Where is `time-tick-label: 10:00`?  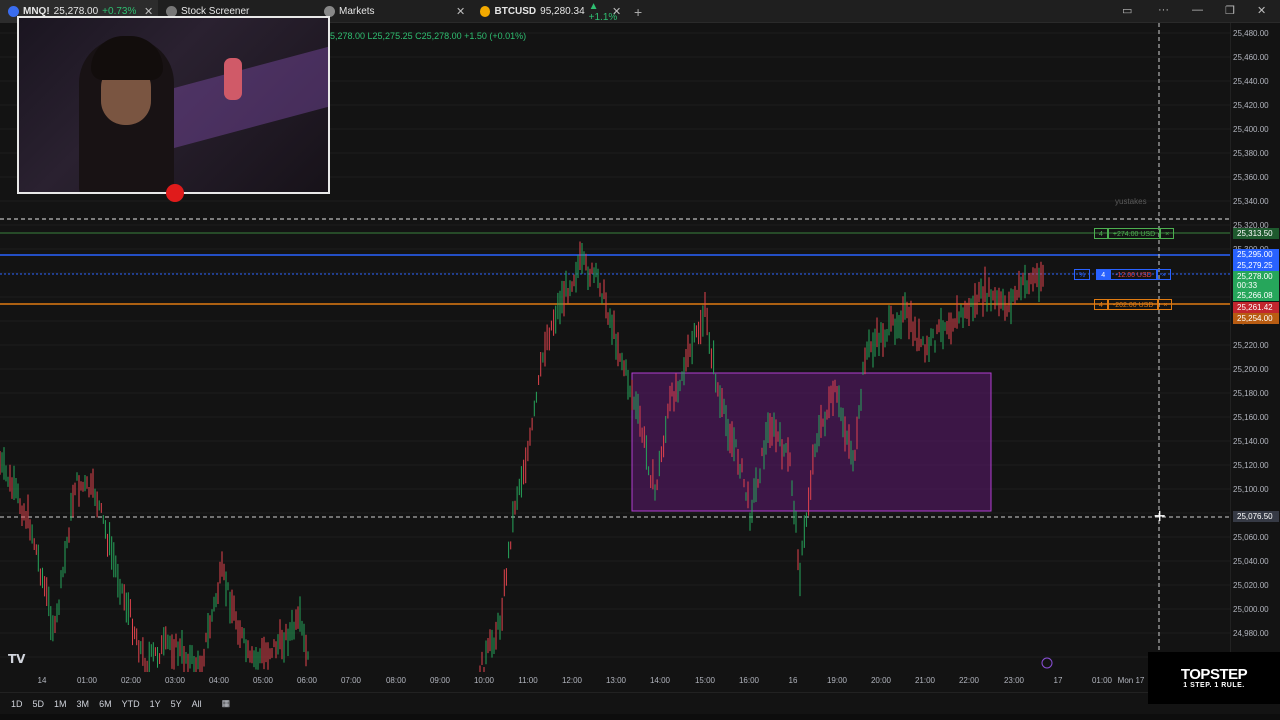 time-tick-label: 10:00 is located at coordinates (484, 680).